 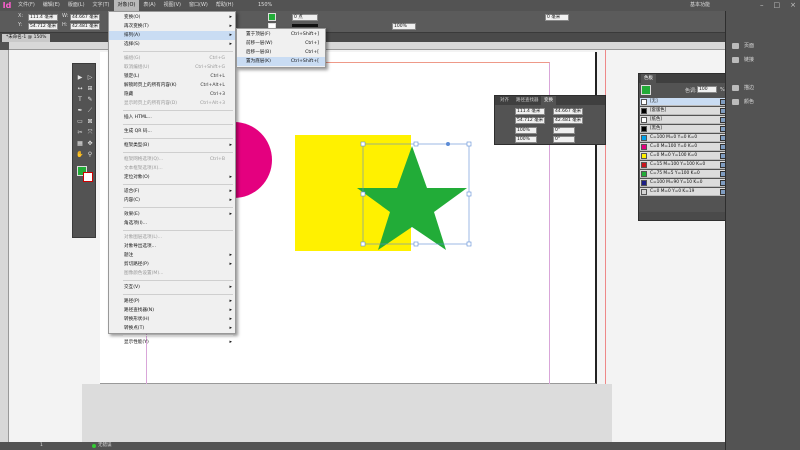 What do you see at coordinates (763, 60) in the screenshot?
I see `dock-item: 链接` at bounding box center [763, 60].